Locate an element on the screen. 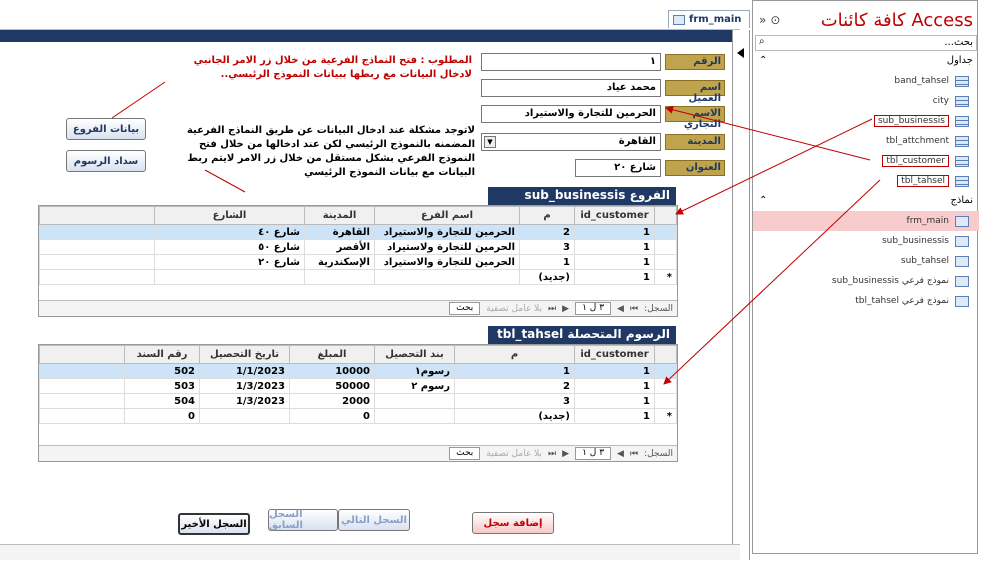 This screenshot has height=561, width=1000. cell: 2000 is located at coordinates (332, 401).